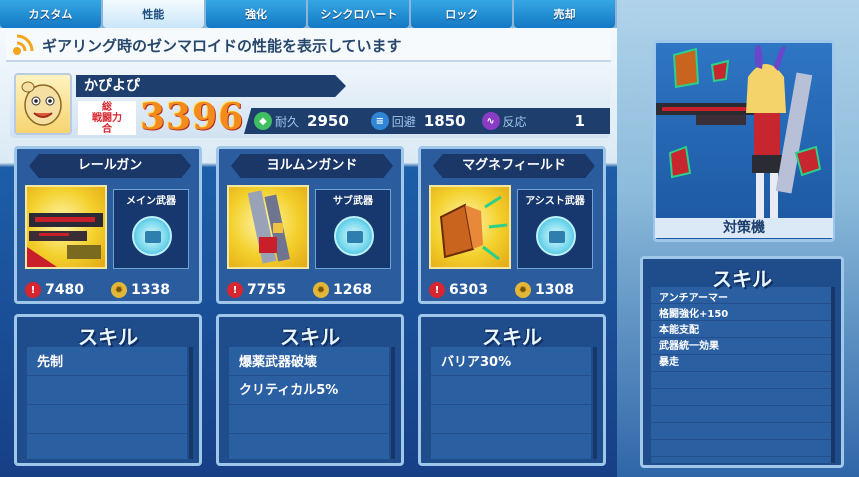 The height and width of the screenshot is (477, 859). Describe the element at coordinates (679, 330) in the screenshot. I see `character-skill-item: 本能支配` at that location.